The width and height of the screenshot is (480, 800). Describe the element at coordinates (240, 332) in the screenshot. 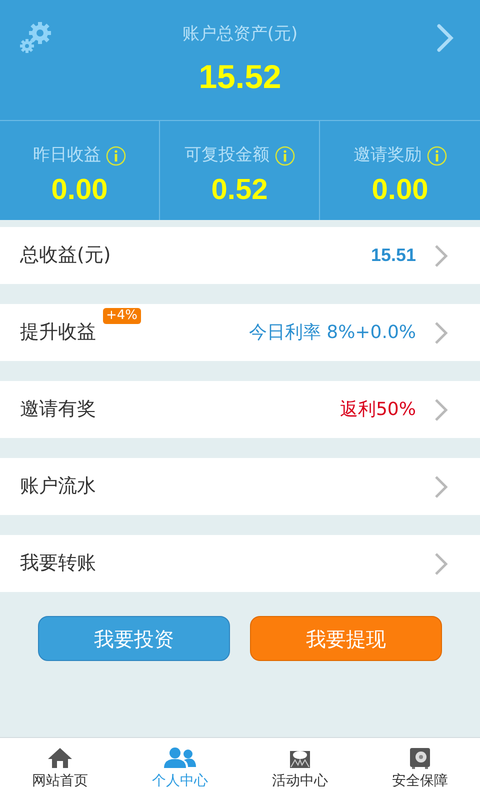

I see `menu-row: 提升收益 +4% 今日利率 8%+0.0%` at that location.